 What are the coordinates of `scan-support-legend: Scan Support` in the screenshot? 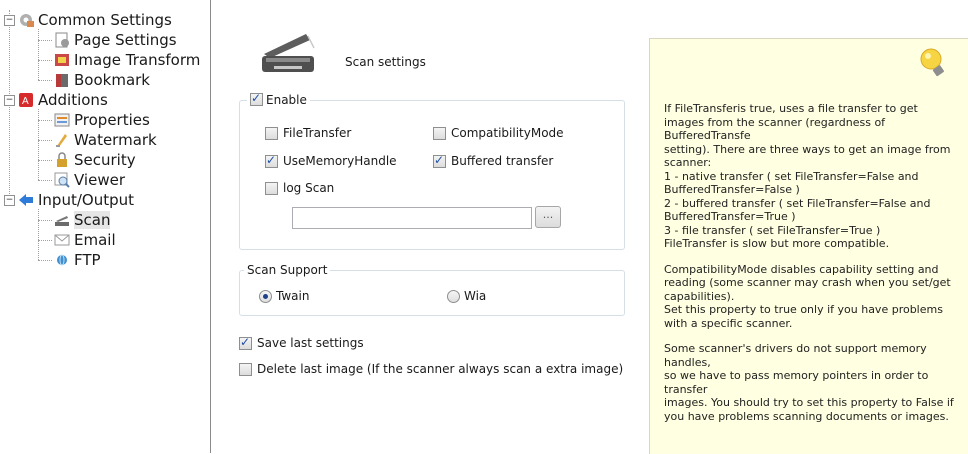 It's located at (287, 270).